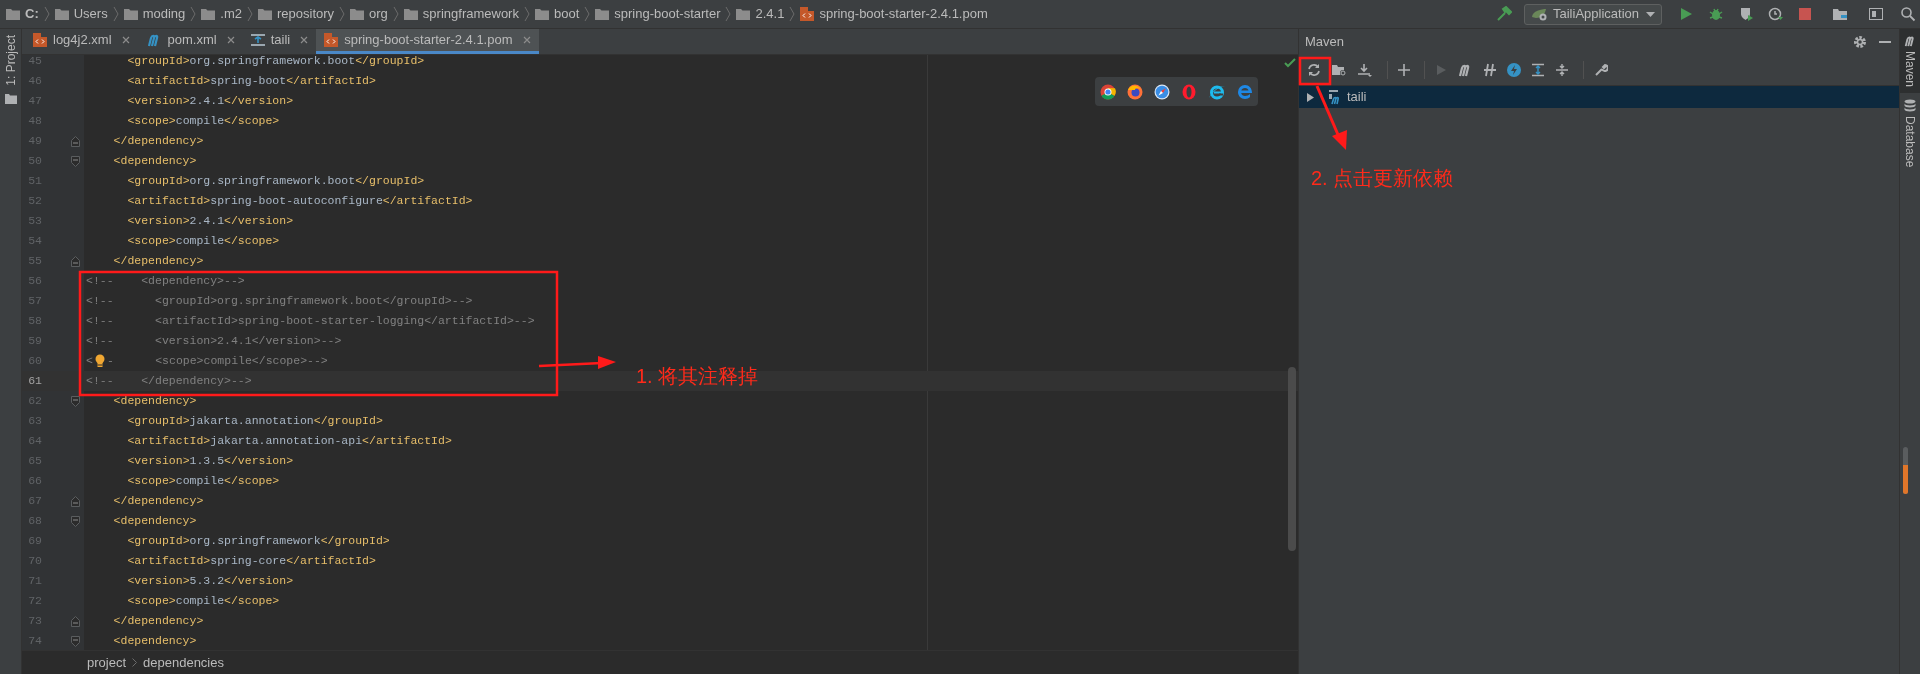 This screenshot has width=1920, height=674. What do you see at coordinates (1805, 14) in the screenshot?
I see `stop-icon` at bounding box center [1805, 14].